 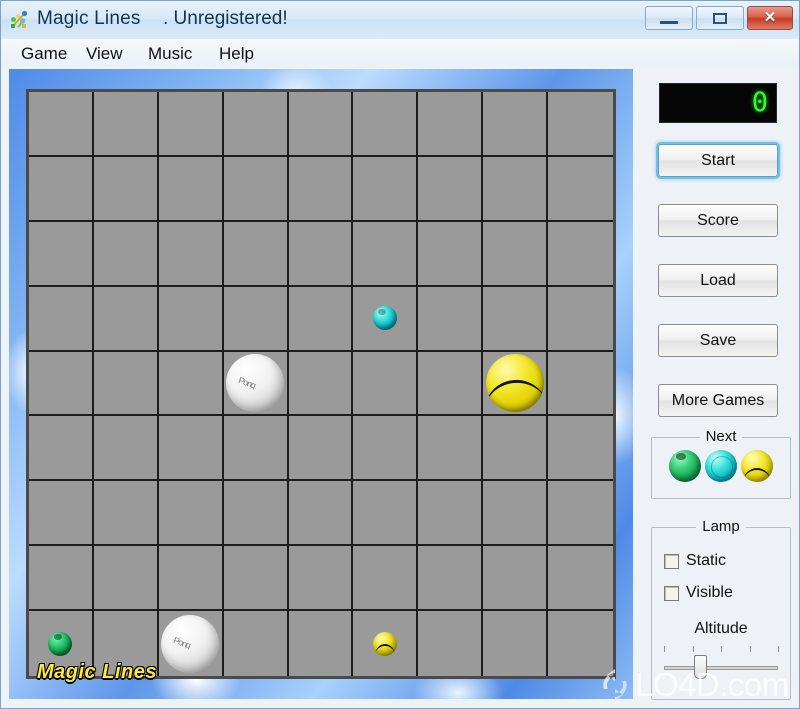 I want to click on ball-green, so click(x=60, y=643).